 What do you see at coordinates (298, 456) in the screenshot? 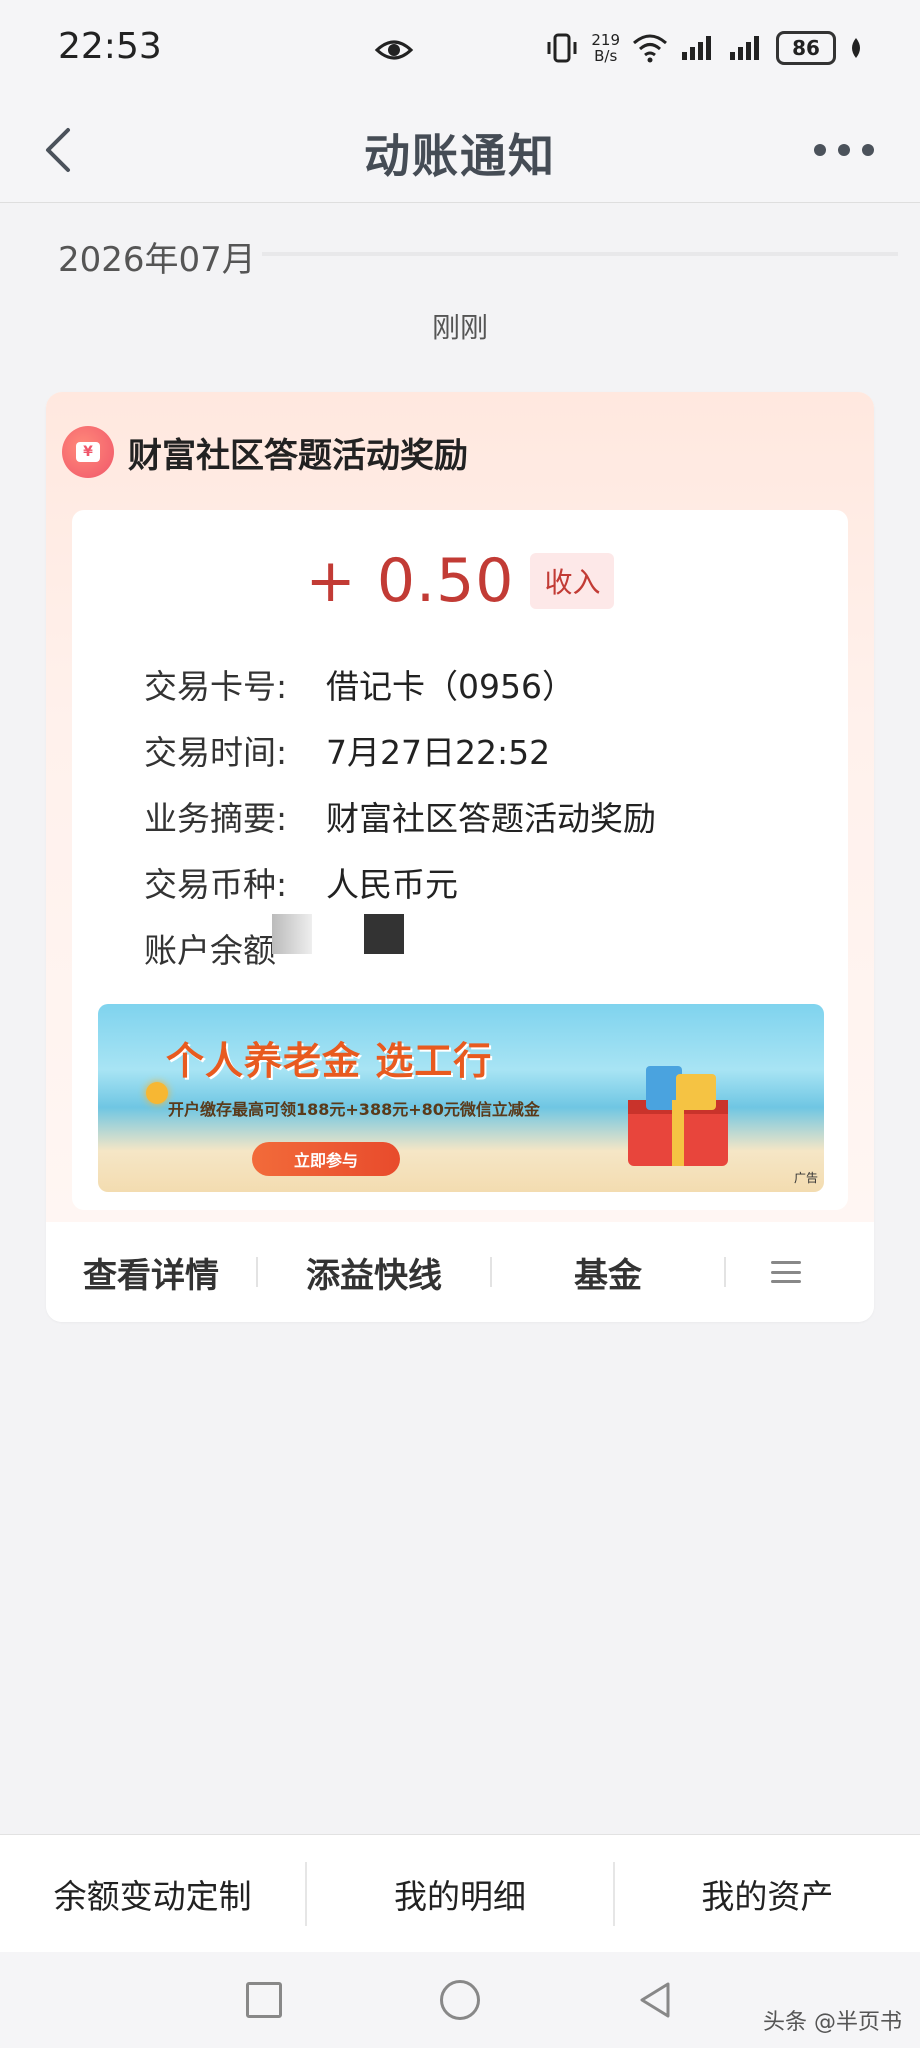
I see `card-title: 财富社区答题活动奖励` at bounding box center [298, 456].